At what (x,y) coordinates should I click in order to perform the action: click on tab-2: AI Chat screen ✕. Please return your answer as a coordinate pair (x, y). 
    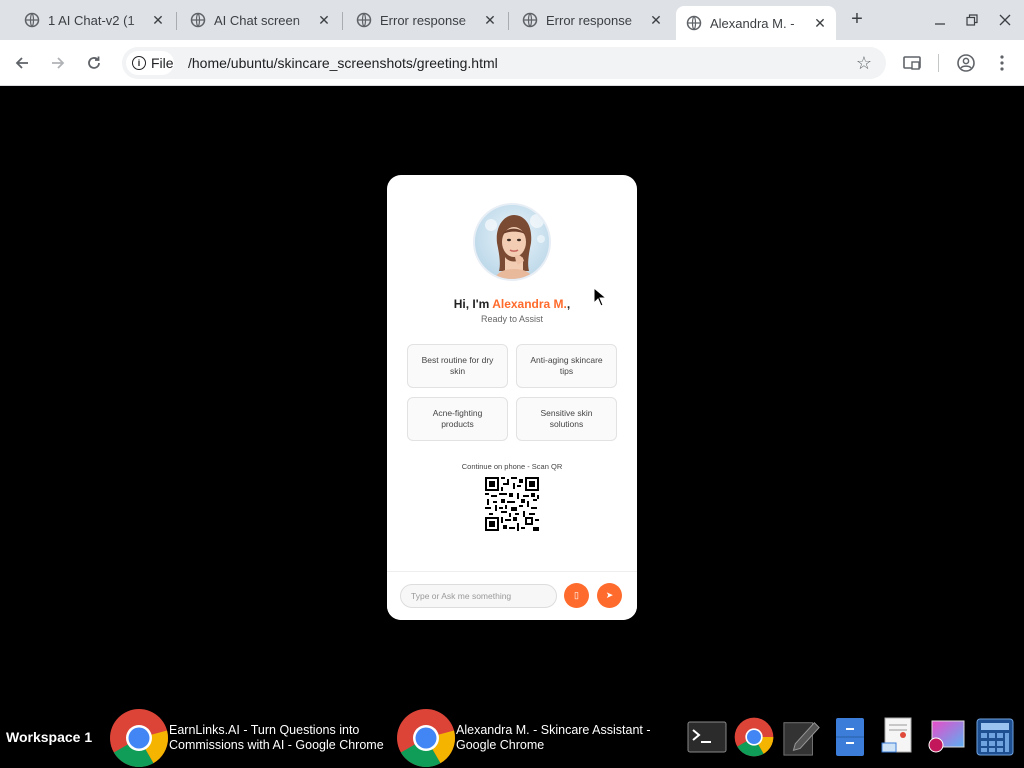
    Looking at the image, I should click on (260, 20).